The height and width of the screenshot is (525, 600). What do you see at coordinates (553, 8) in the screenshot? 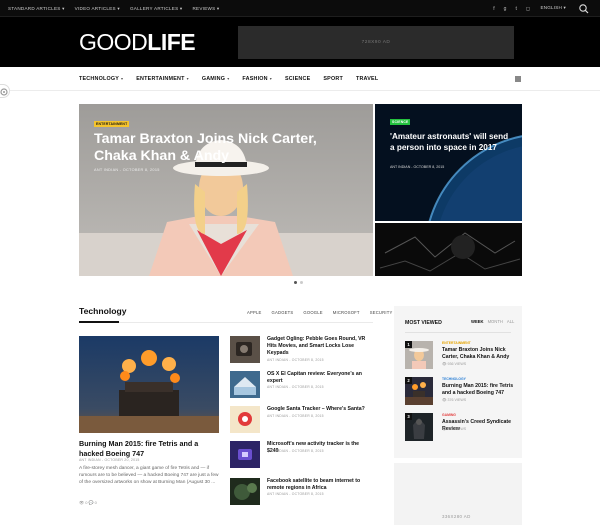
I see `language-selector: ENGLISH ▾` at bounding box center [553, 8].